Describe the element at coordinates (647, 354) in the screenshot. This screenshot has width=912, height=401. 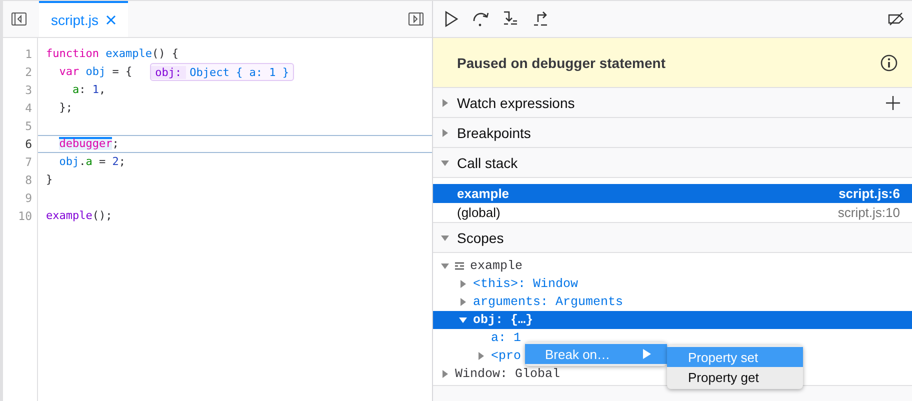
I see `submenu-arrow-icon` at that location.